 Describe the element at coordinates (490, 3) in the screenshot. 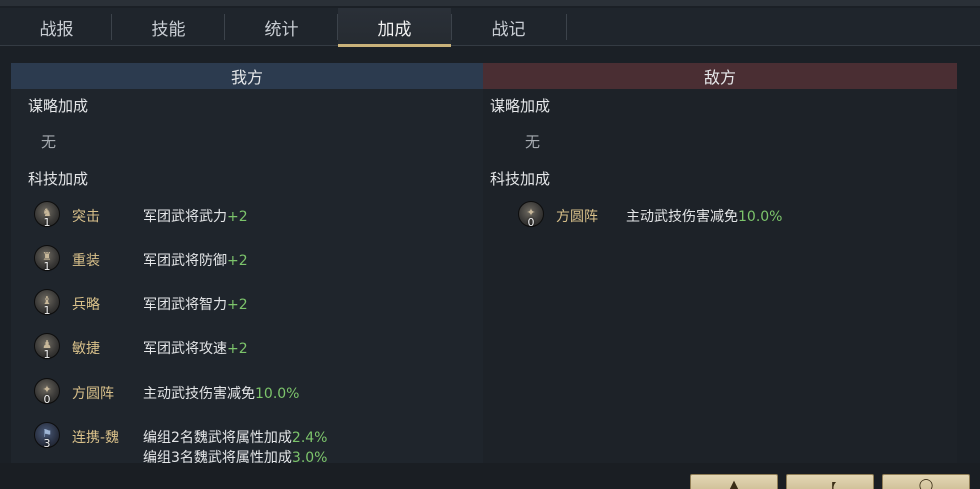

I see `top-strip` at that location.